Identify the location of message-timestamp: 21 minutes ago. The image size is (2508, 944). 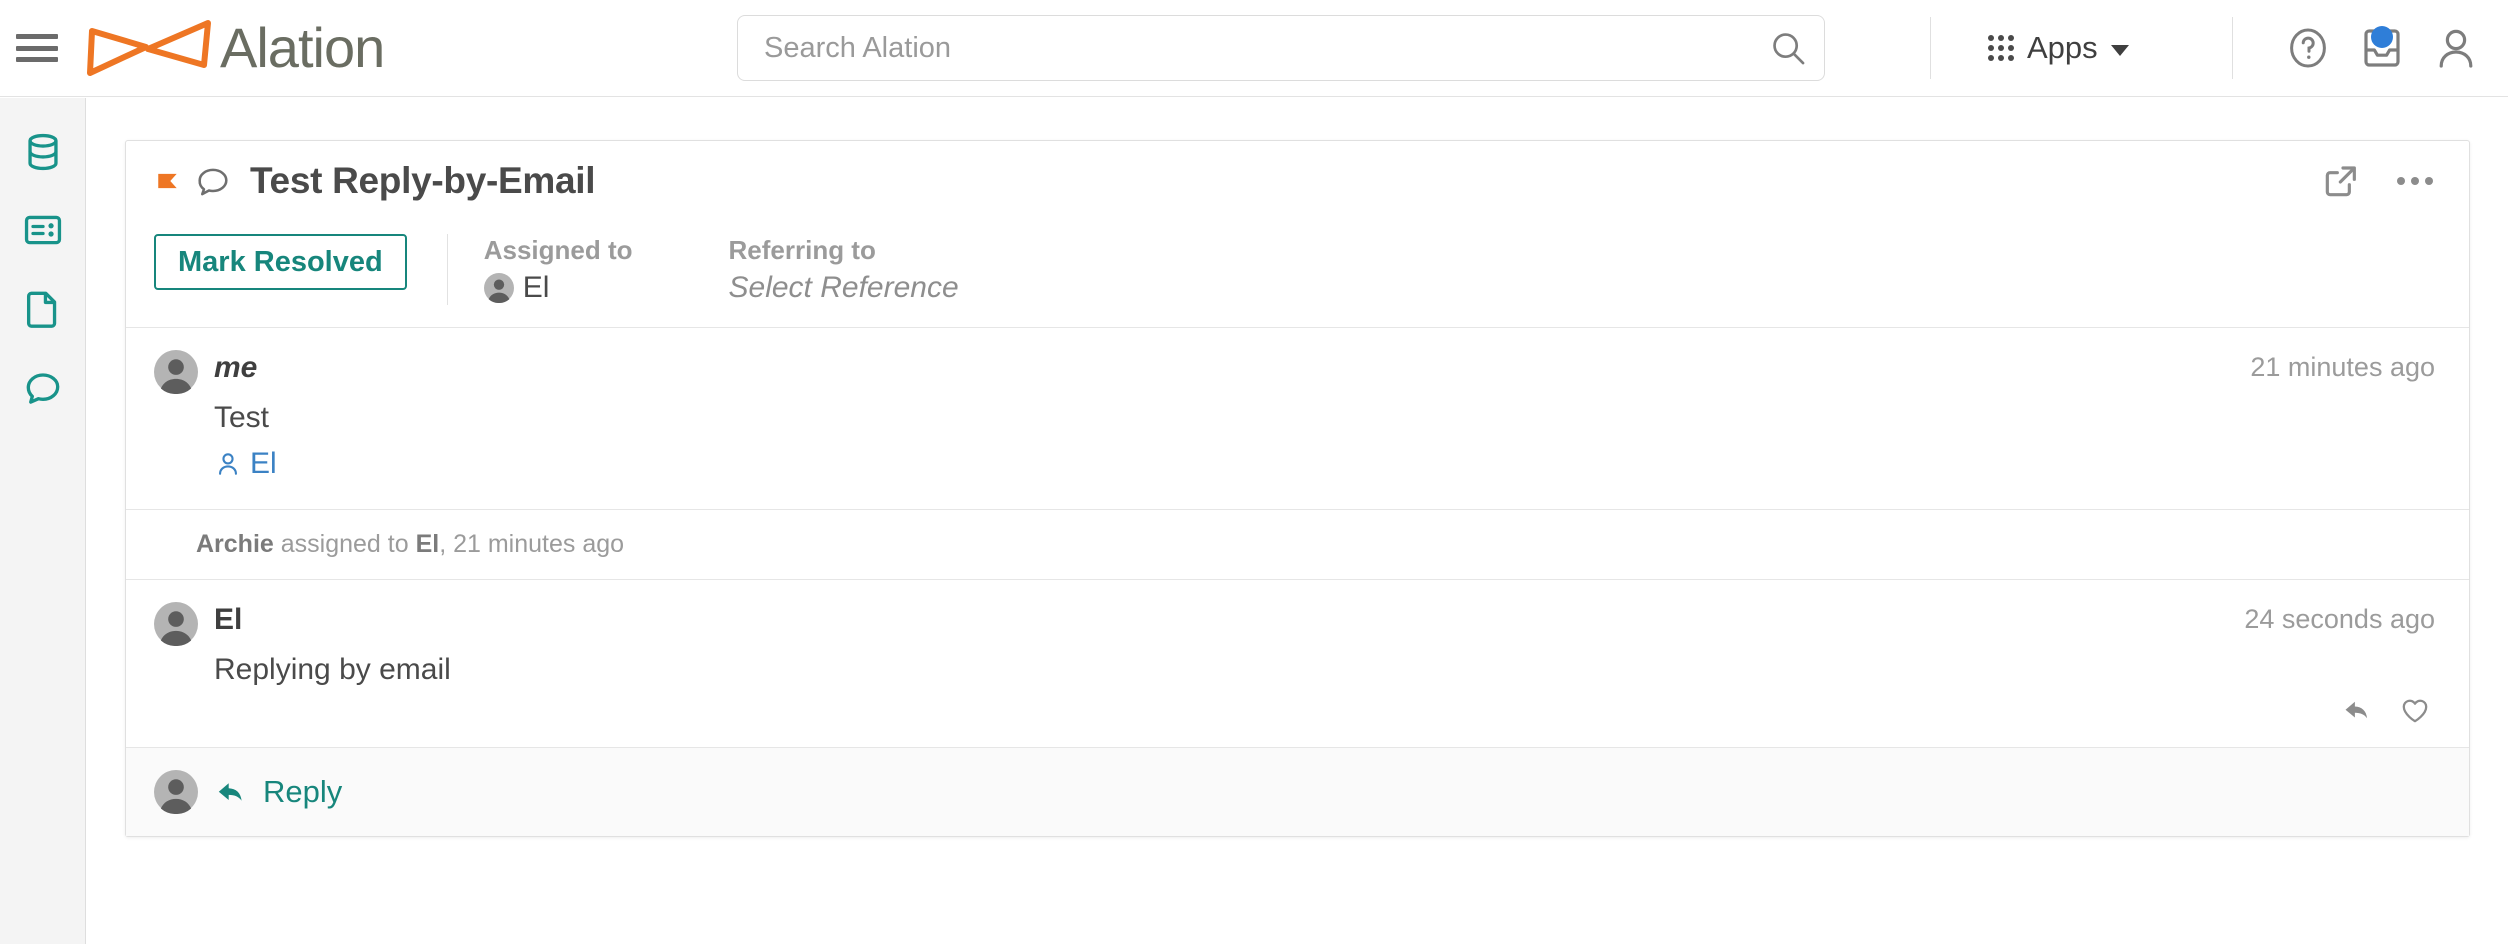
(2342, 366).